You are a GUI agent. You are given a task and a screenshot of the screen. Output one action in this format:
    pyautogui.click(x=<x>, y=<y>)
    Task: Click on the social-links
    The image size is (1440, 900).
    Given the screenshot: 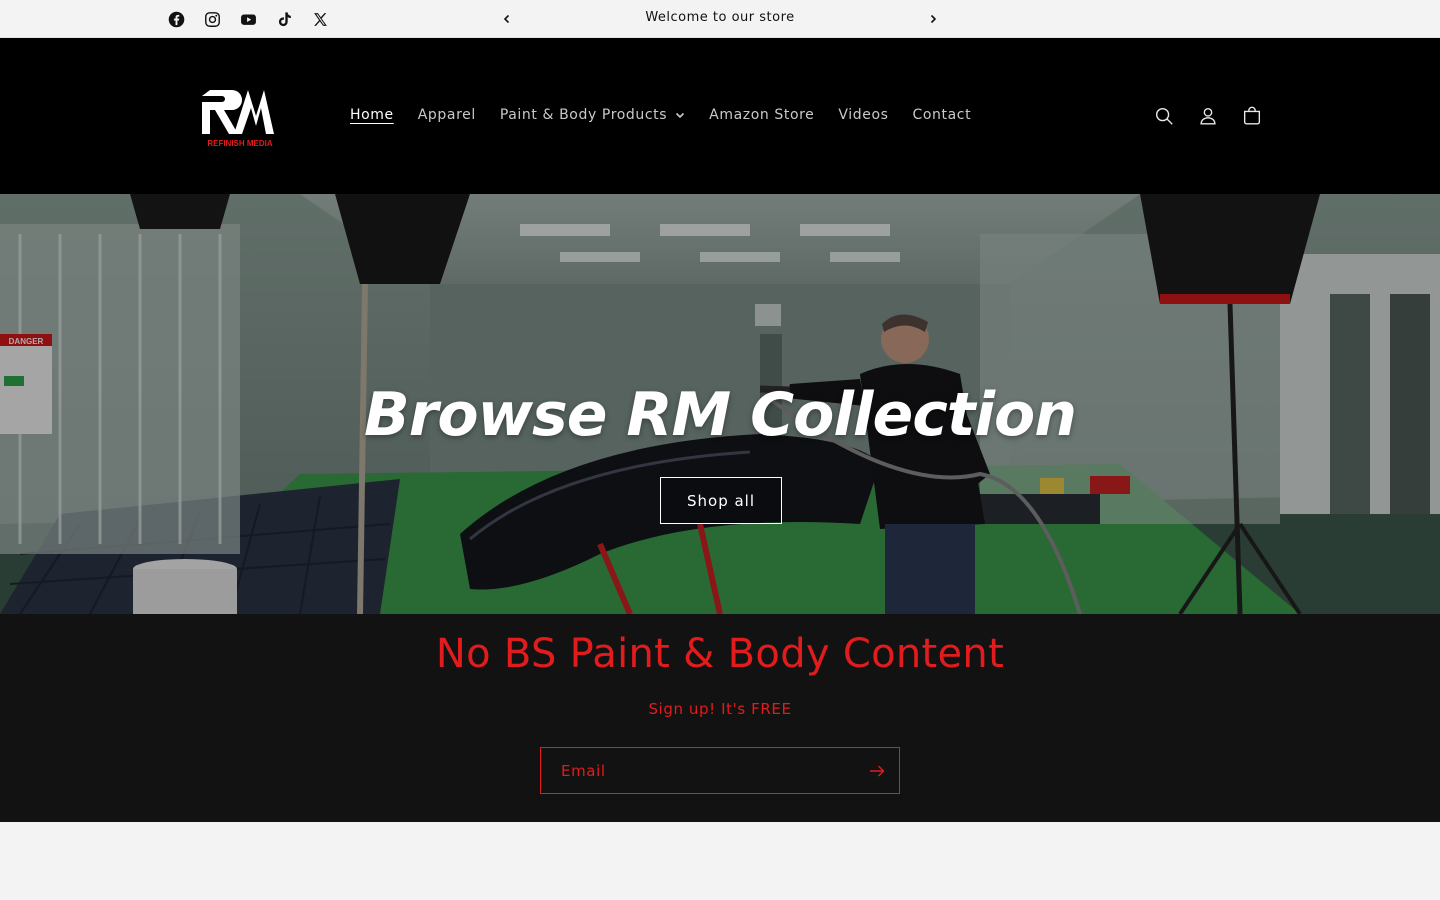 What is the action you would take?
    pyautogui.click(x=248, y=19)
    